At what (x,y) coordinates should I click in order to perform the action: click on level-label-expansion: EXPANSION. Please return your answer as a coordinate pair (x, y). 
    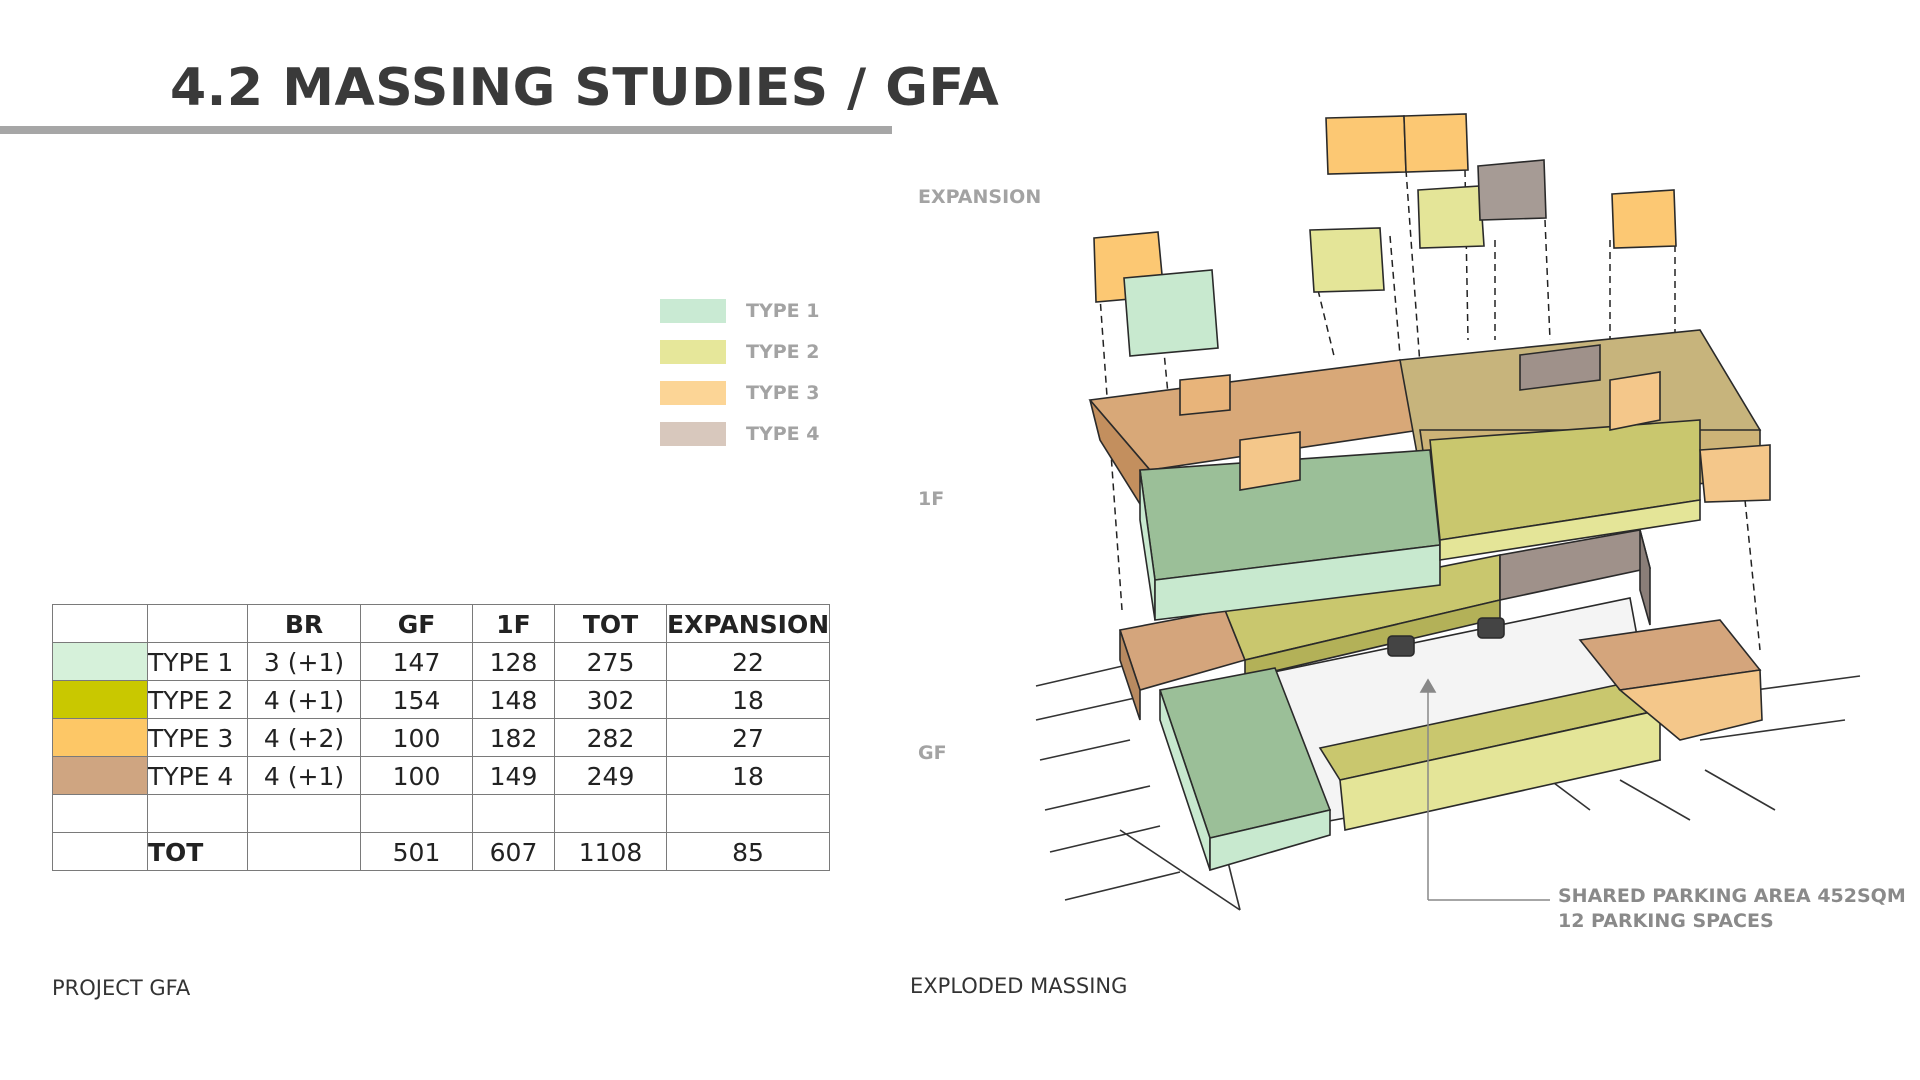
    Looking at the image, I should click on (980, 197).